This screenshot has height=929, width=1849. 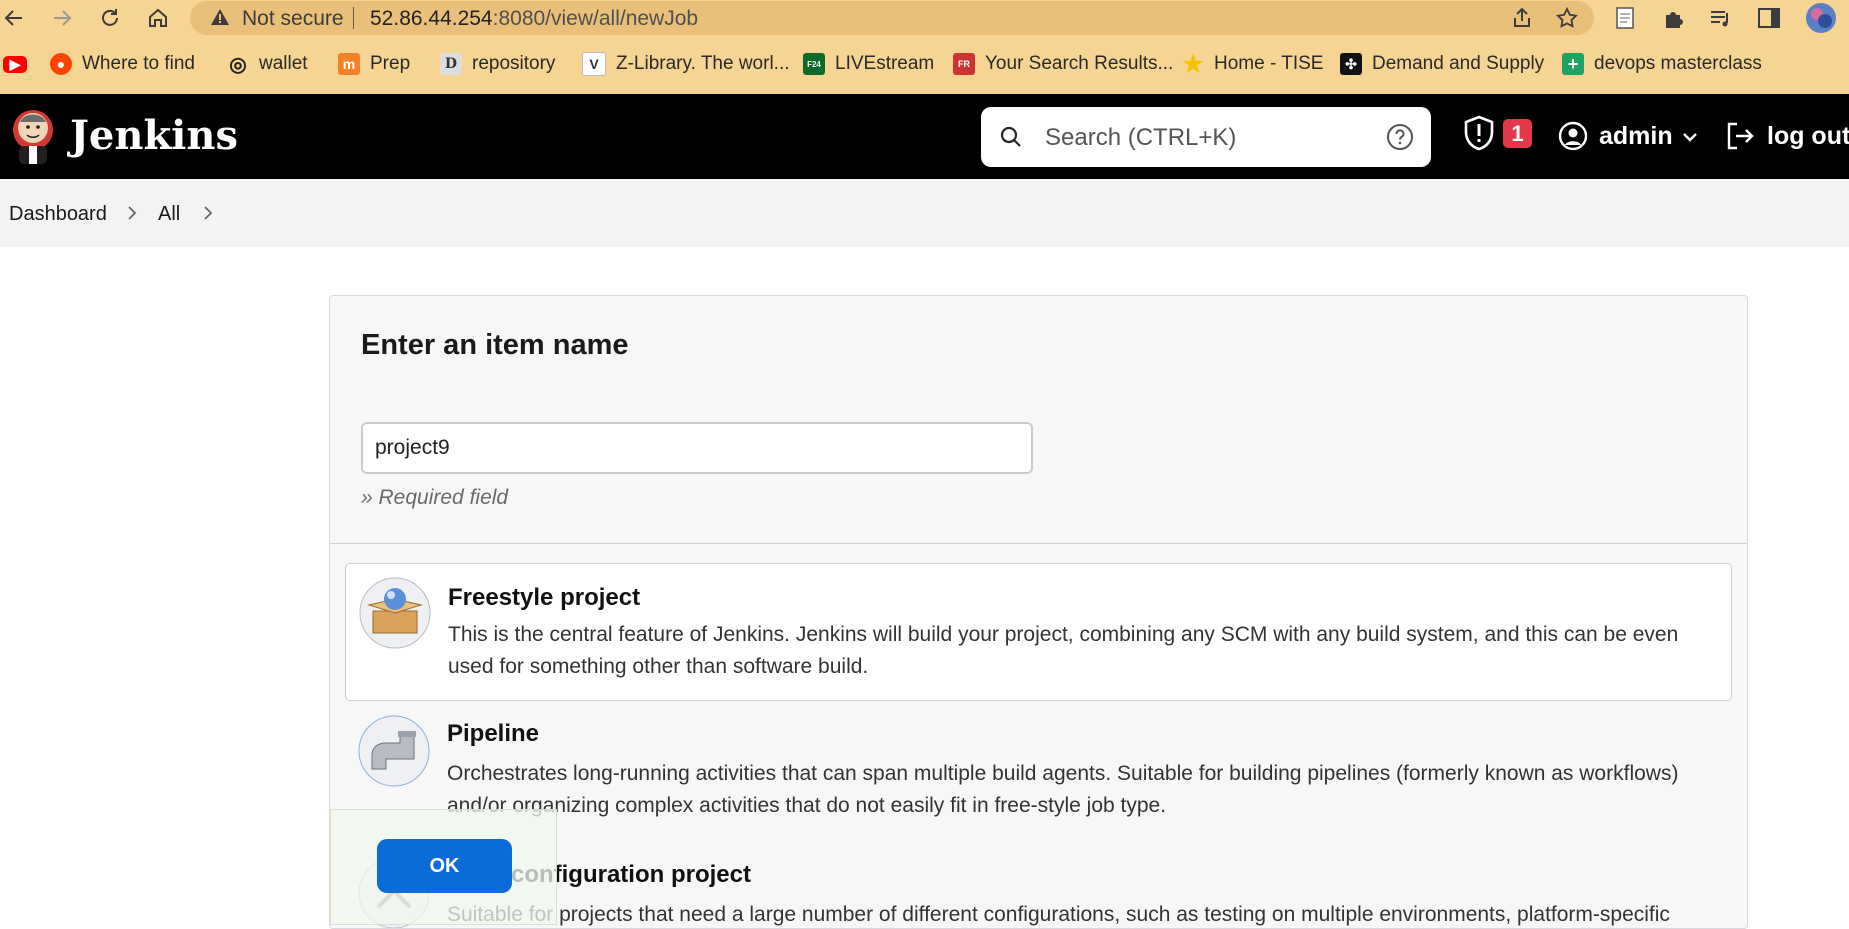 I want to click on divider, so click(x=1038, y=543).